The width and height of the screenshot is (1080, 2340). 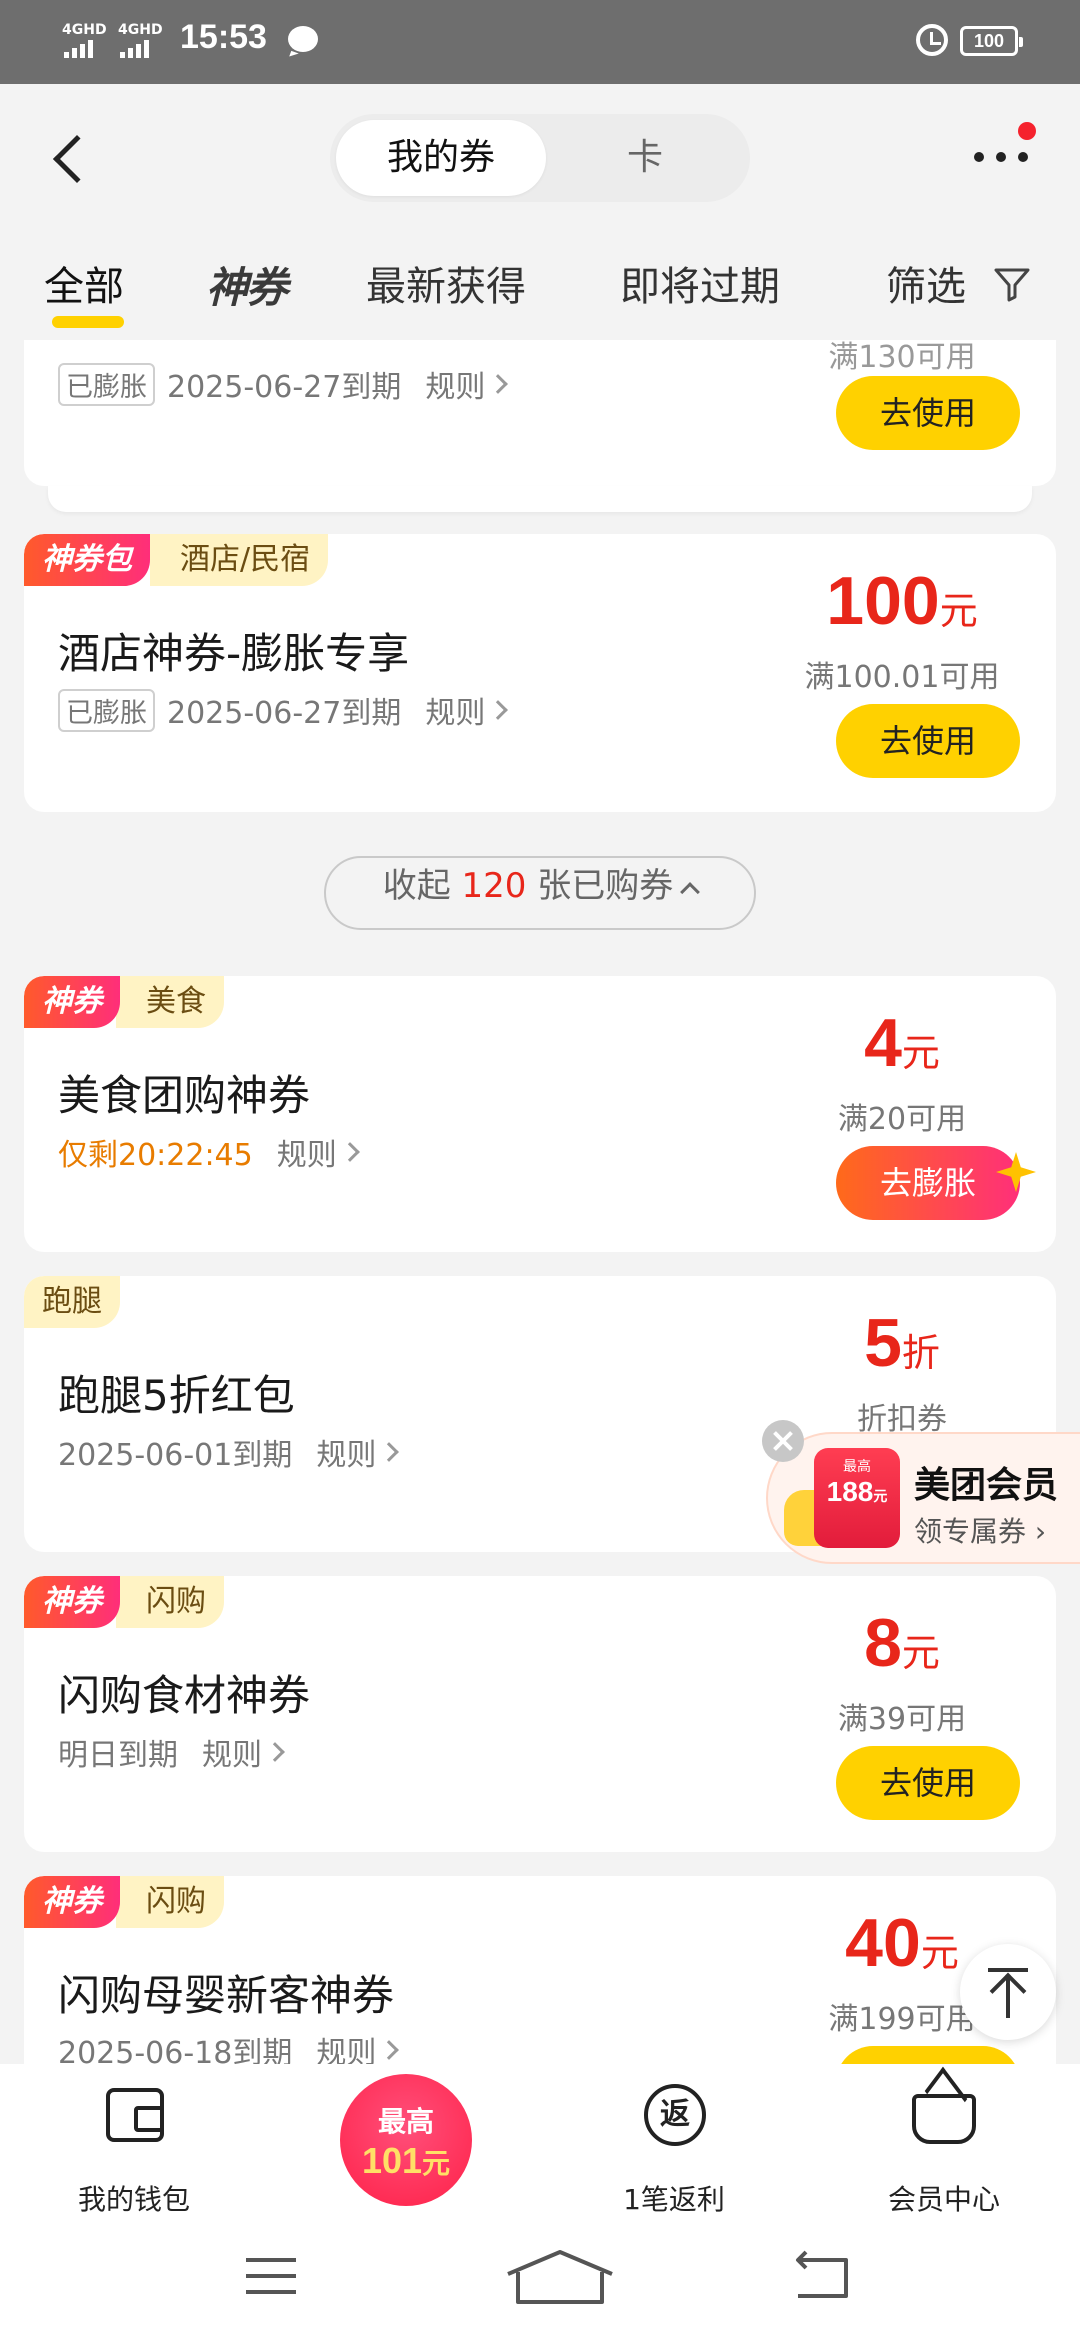 What do you see at coordinates (850, 1491) in the screenshot?
I see `member-coupon-value: 188` at bounding box center [850, 1491].